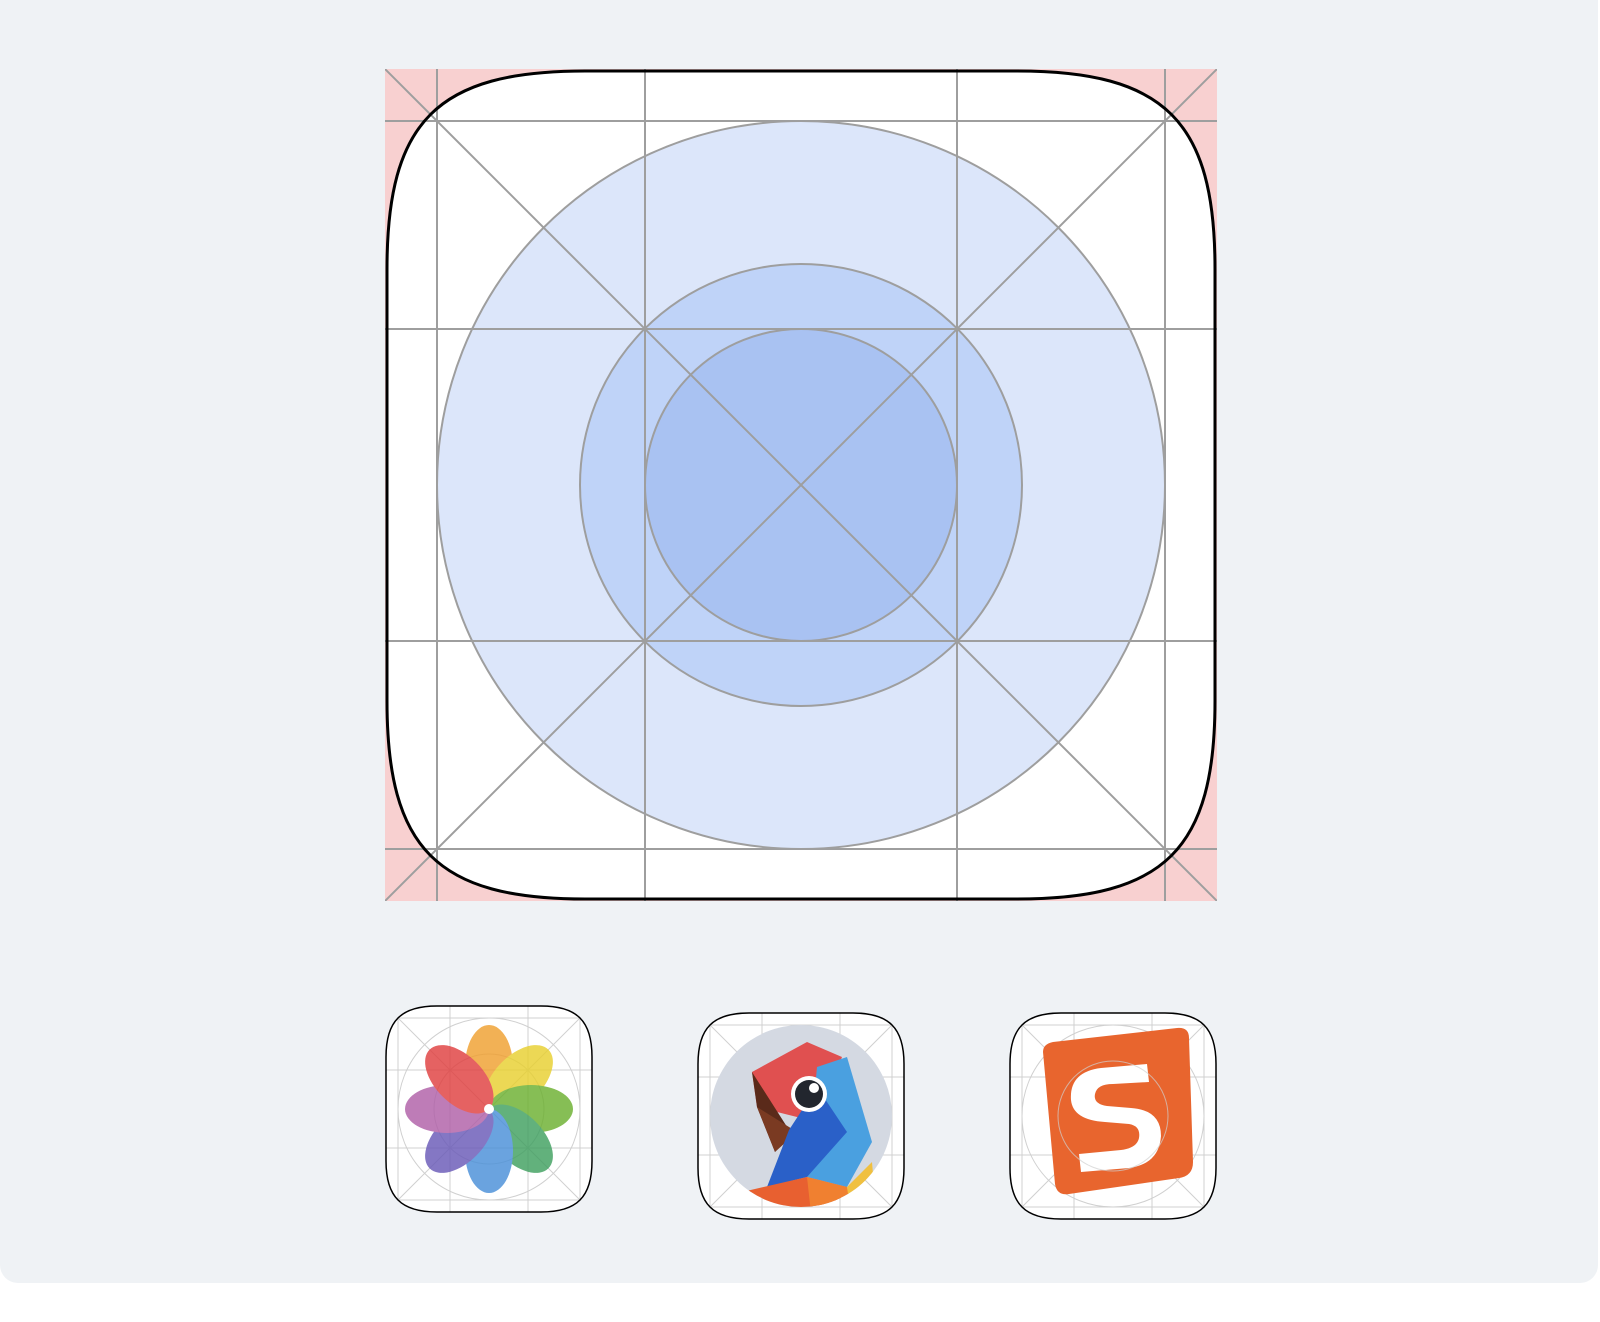 The height and width of the screenshot is (1322, 1600). What do you see at coordinates (489, 1109) in the screenshot?
I see `photos-app-icon` at bounding box center [489, 1109].